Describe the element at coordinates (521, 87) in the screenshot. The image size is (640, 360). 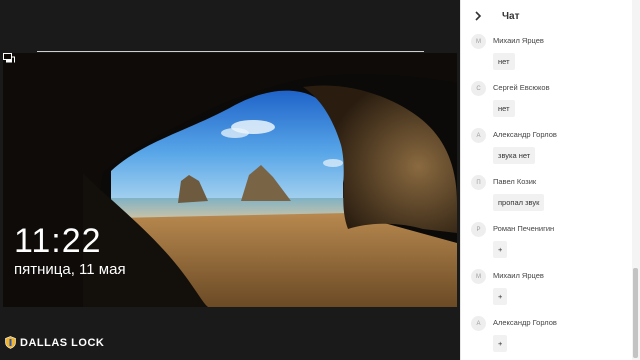
I see `message-author: Сергей Евсюков` at that location.